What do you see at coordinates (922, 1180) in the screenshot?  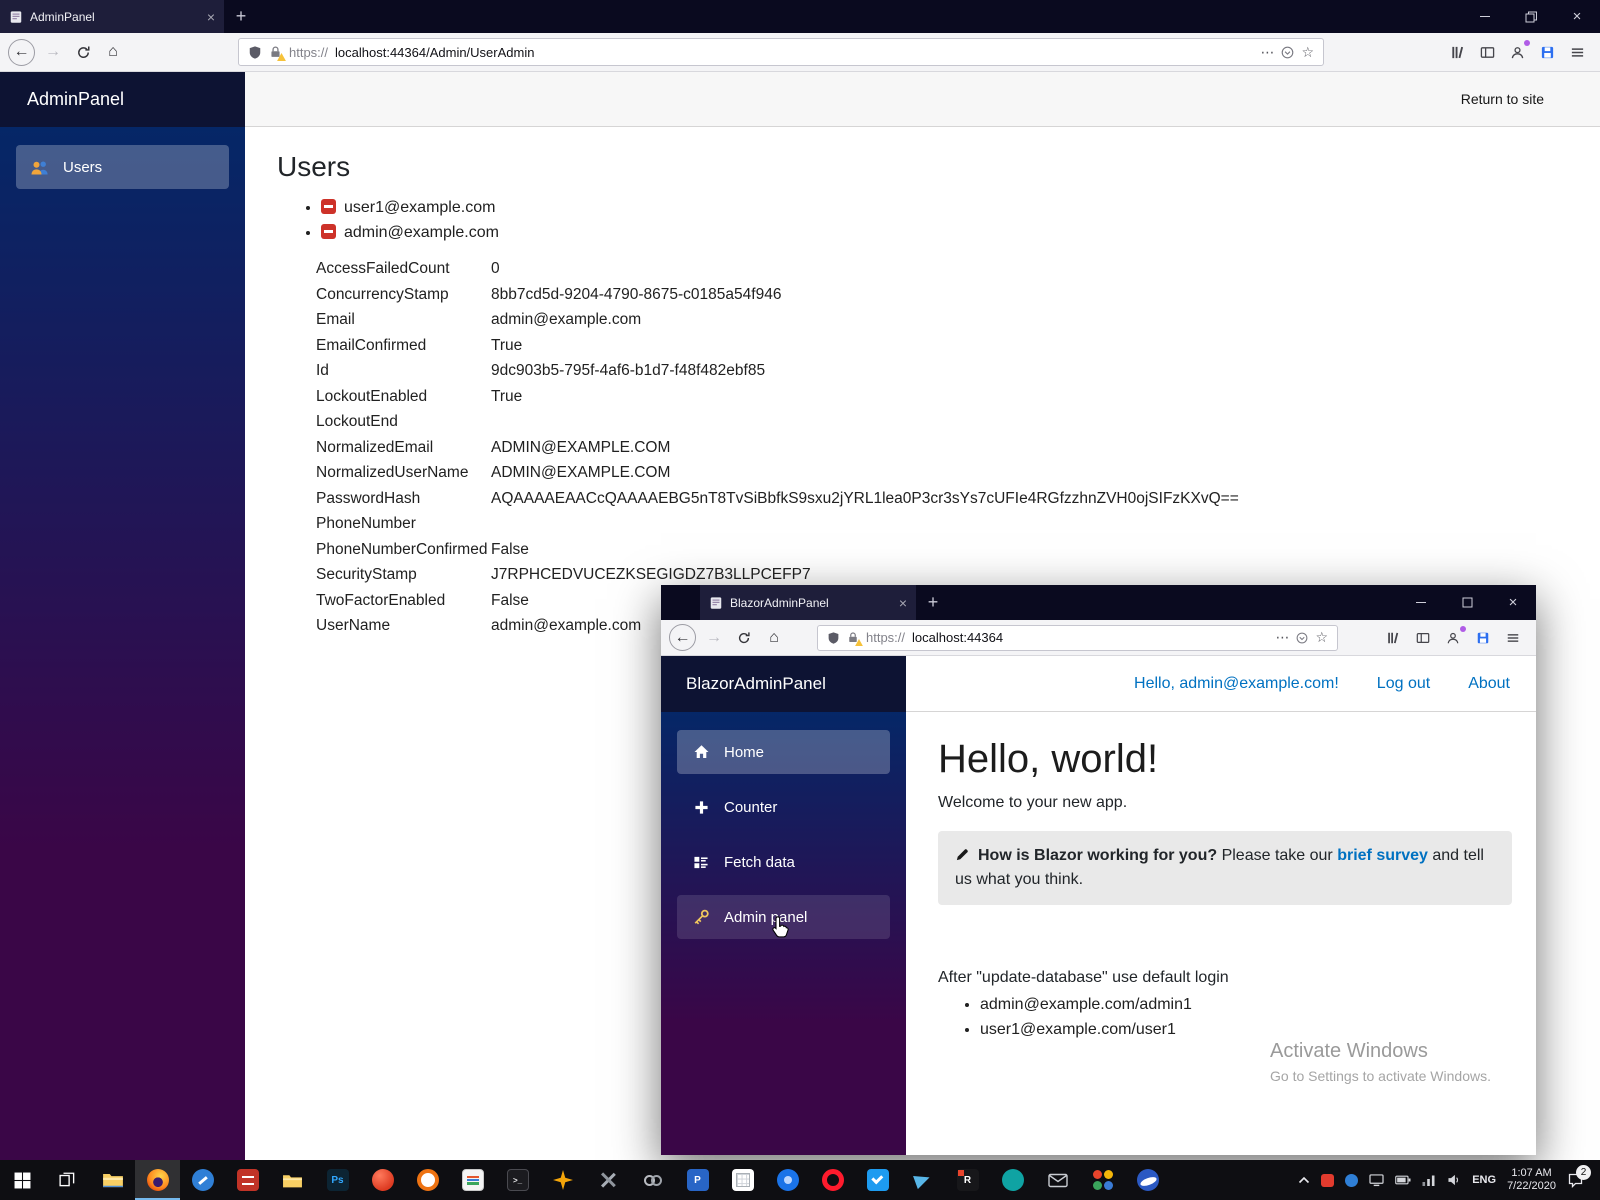 I see `app-icon-feather` at bounding box center [922, 1180].